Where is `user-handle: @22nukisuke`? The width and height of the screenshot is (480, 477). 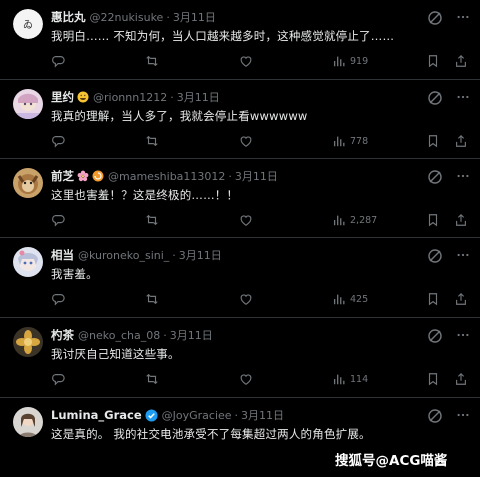
user-handle: @22nukisuke is located at coordinates (127, 17).